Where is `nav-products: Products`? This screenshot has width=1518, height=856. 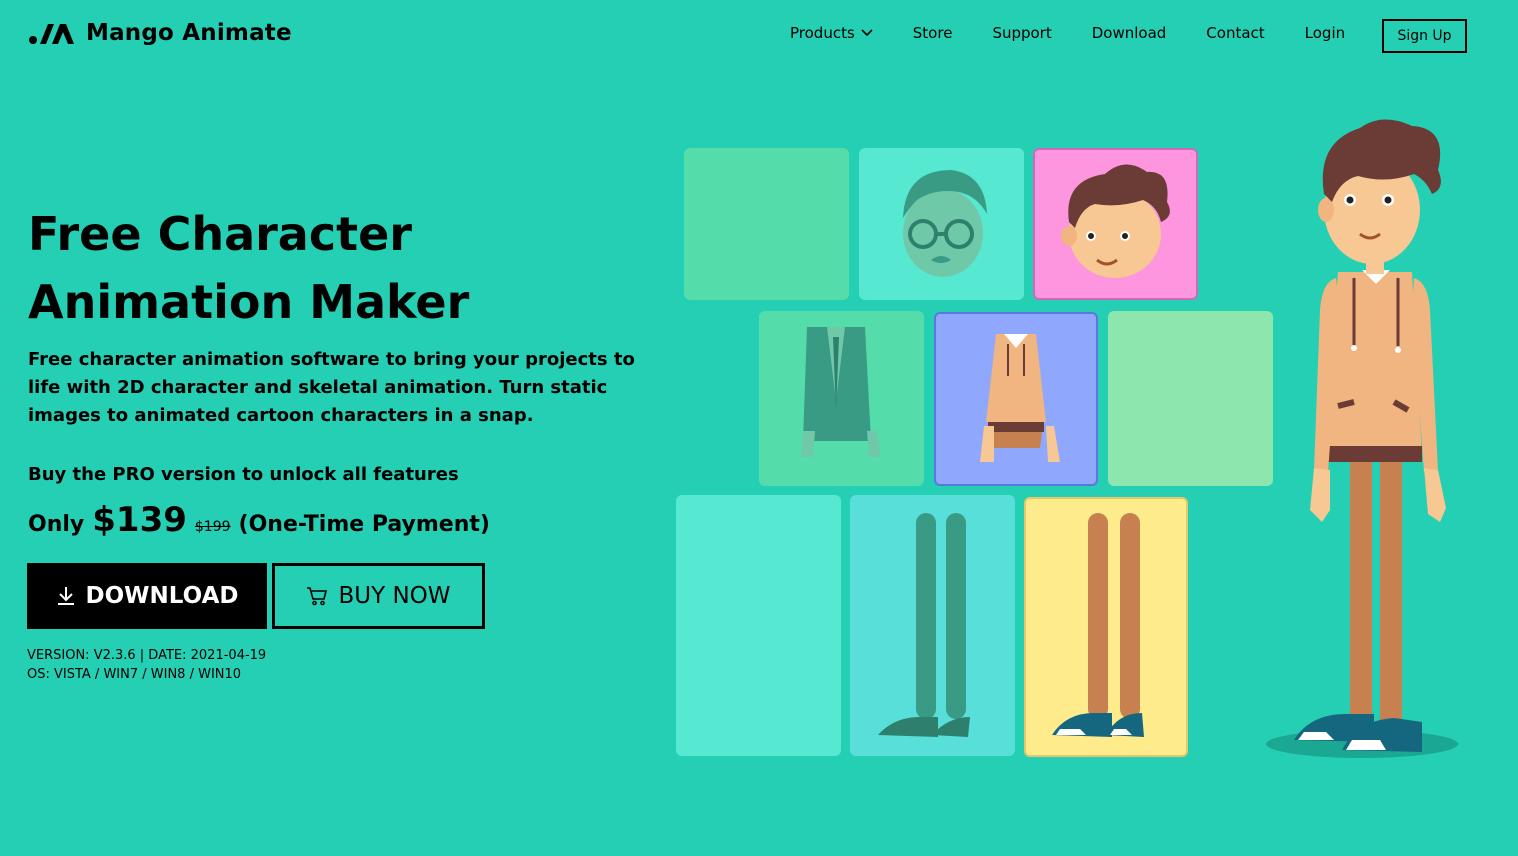
nav-products: Products is located at coordinates (831, 33).